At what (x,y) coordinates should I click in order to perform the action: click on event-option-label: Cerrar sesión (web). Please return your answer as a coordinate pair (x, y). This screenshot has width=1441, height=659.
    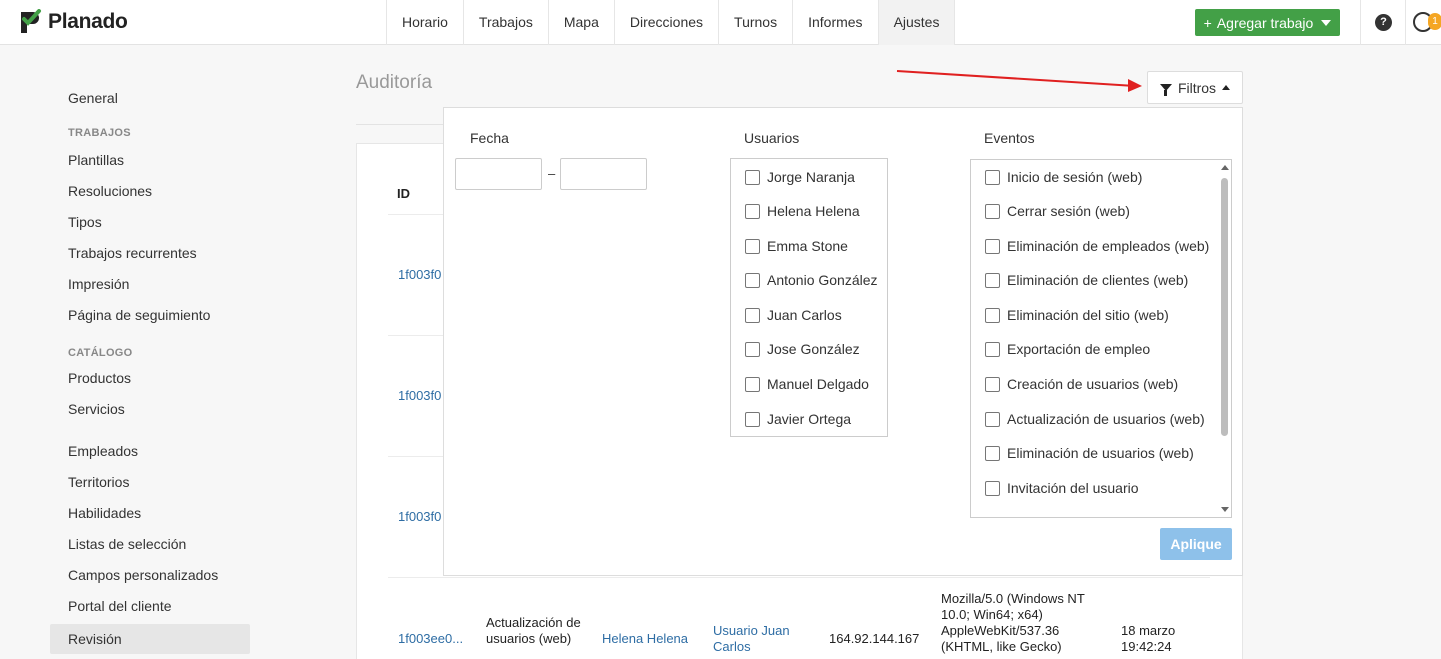
    Looking at the image, I should click on (1068, 211).